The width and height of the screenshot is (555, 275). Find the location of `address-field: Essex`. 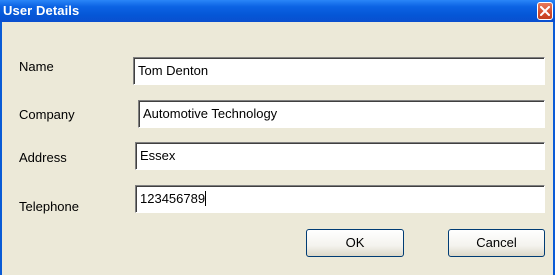

address-field: Essex is located at coordinates (340, 156).